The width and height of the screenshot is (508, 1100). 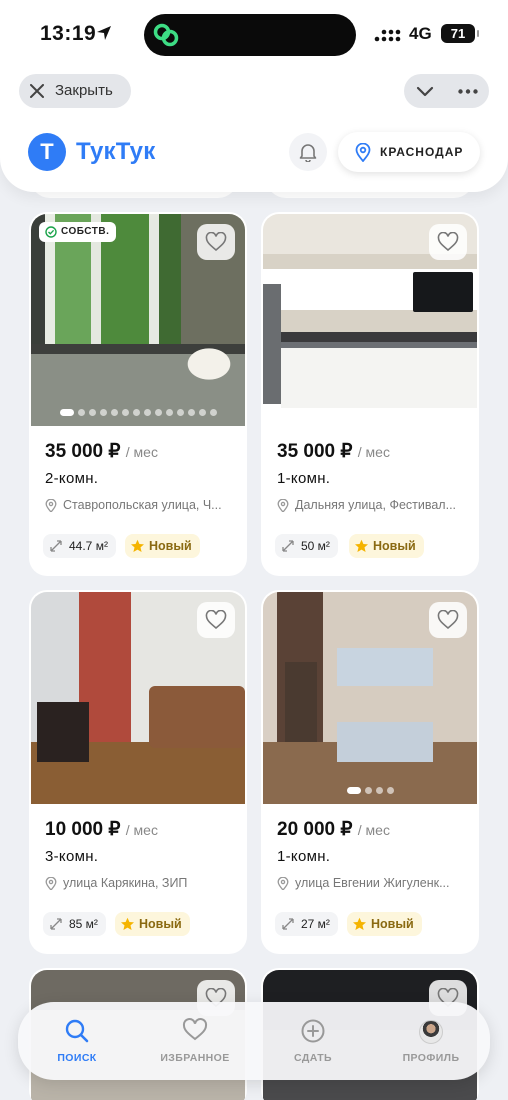 I want to click on battery-level: 71, so click(x=460, y=33).